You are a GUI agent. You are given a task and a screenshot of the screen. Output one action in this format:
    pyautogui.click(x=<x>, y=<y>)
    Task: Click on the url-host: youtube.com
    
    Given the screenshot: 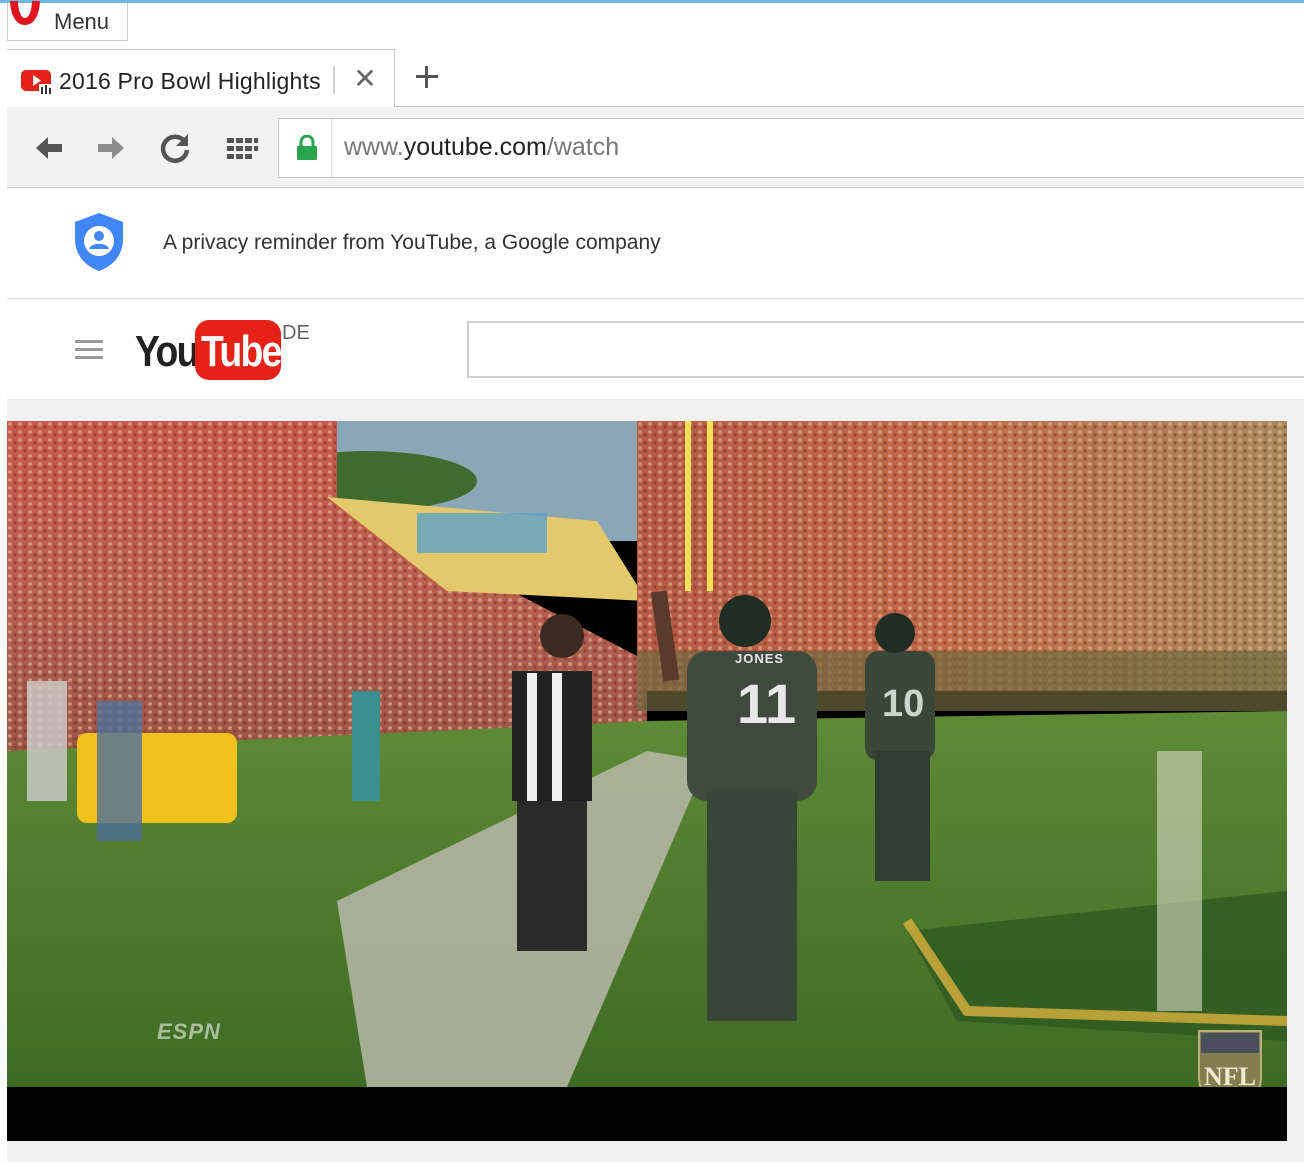 What is the action you would take?
    pyautogui.click(x=475, y=147)
    